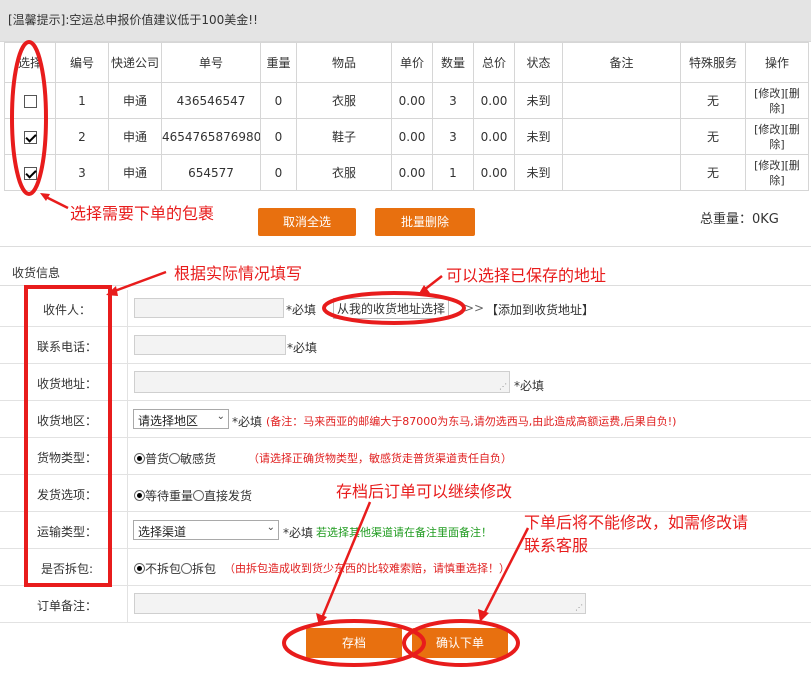  I want to click on ship-option-direct: 直接发货, so click(228, 496).